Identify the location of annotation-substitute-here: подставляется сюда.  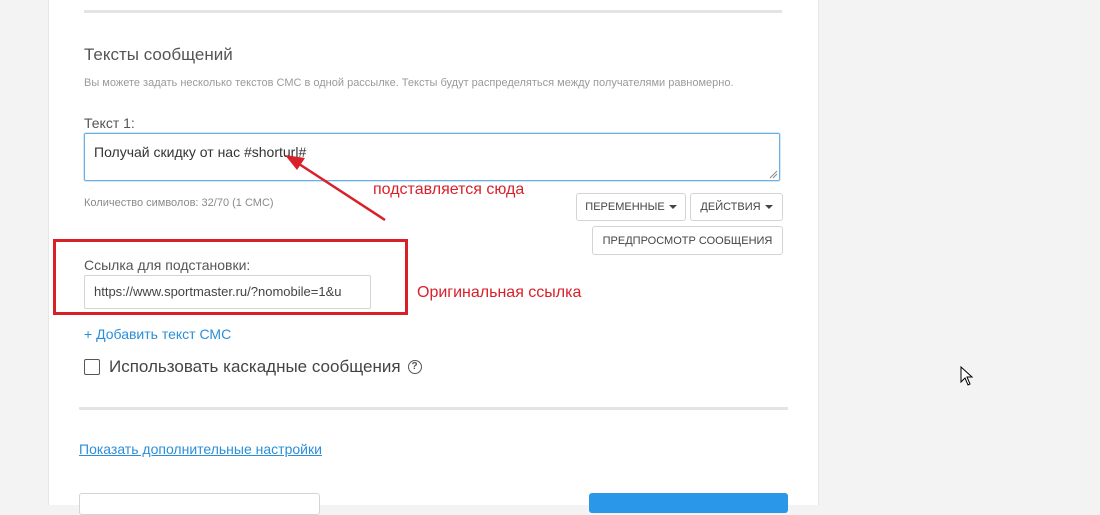
(449, 189).